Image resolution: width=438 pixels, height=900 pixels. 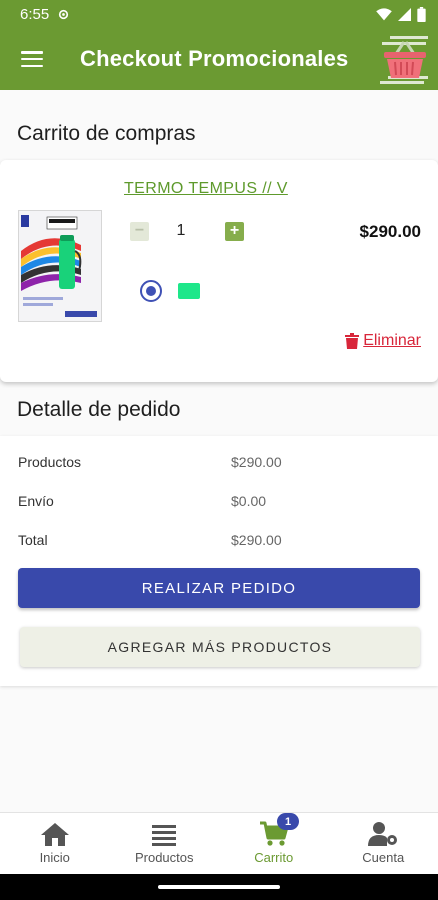 I want to click on shopping-basket-icon, so click(x=404, y=60).